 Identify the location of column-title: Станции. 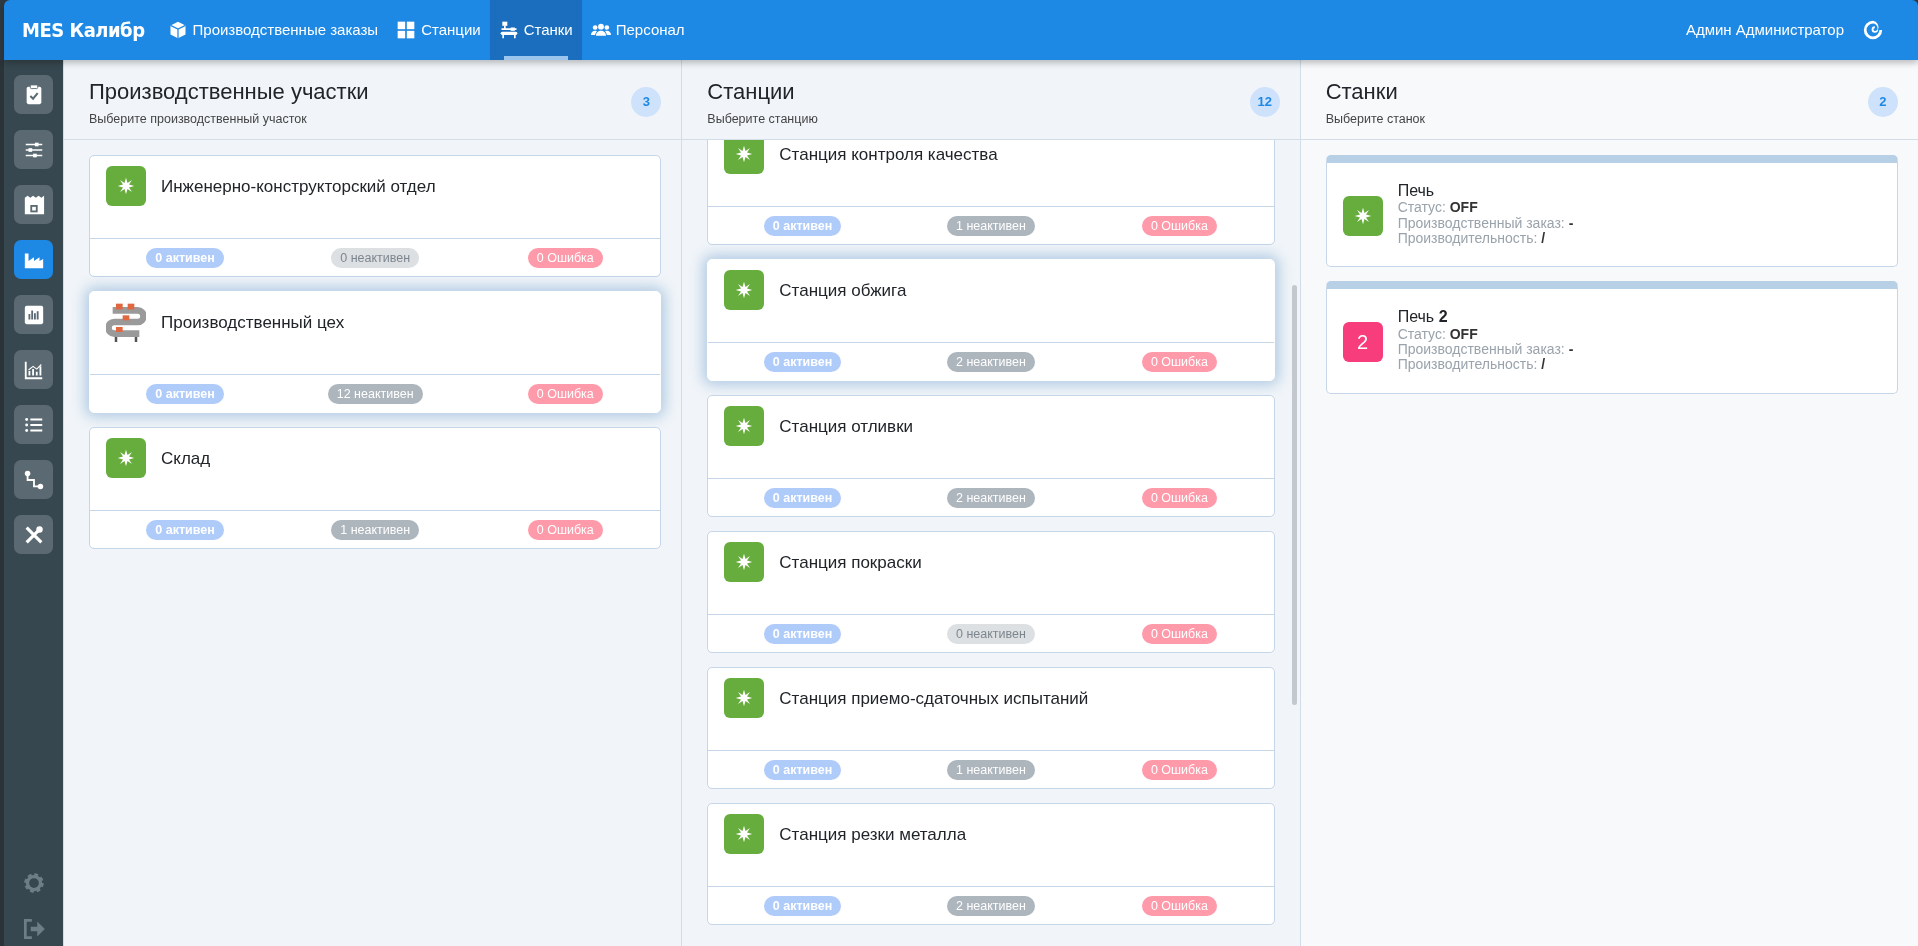
(751, 92).